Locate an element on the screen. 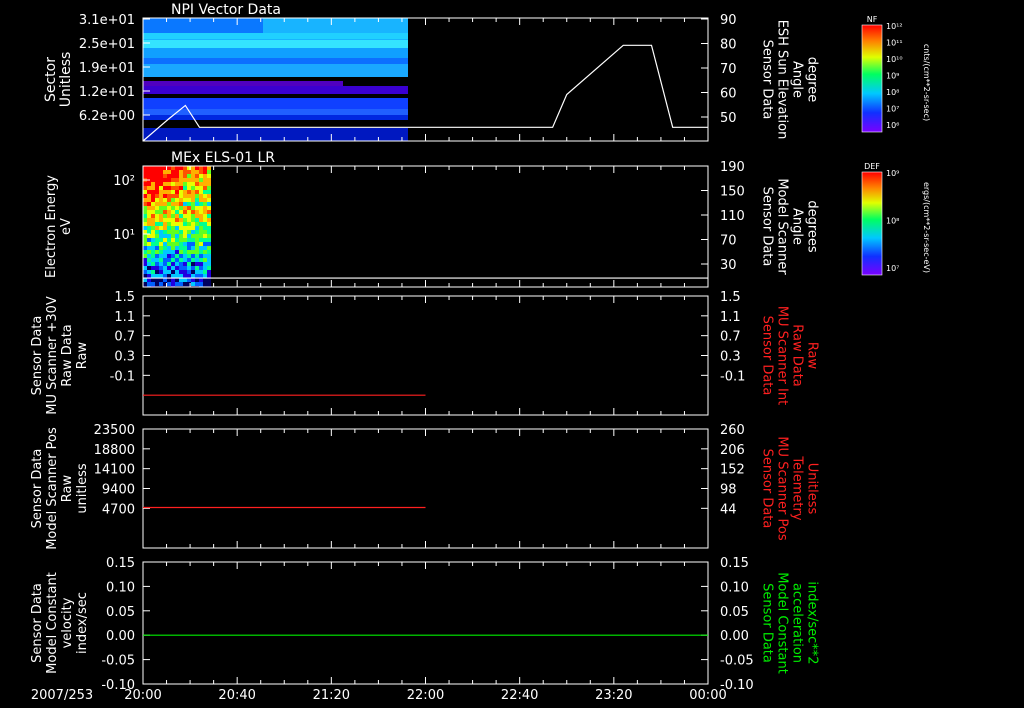 Image resolution: width=1024 pixels, height=708 pixels. left-axis-label: velocity is located at coordinates (67, 622).